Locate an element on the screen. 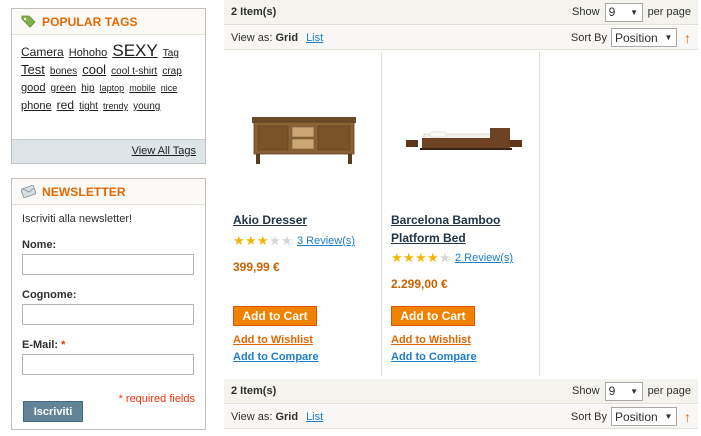  tag-link: laptop is located at coordinates (112, 88).